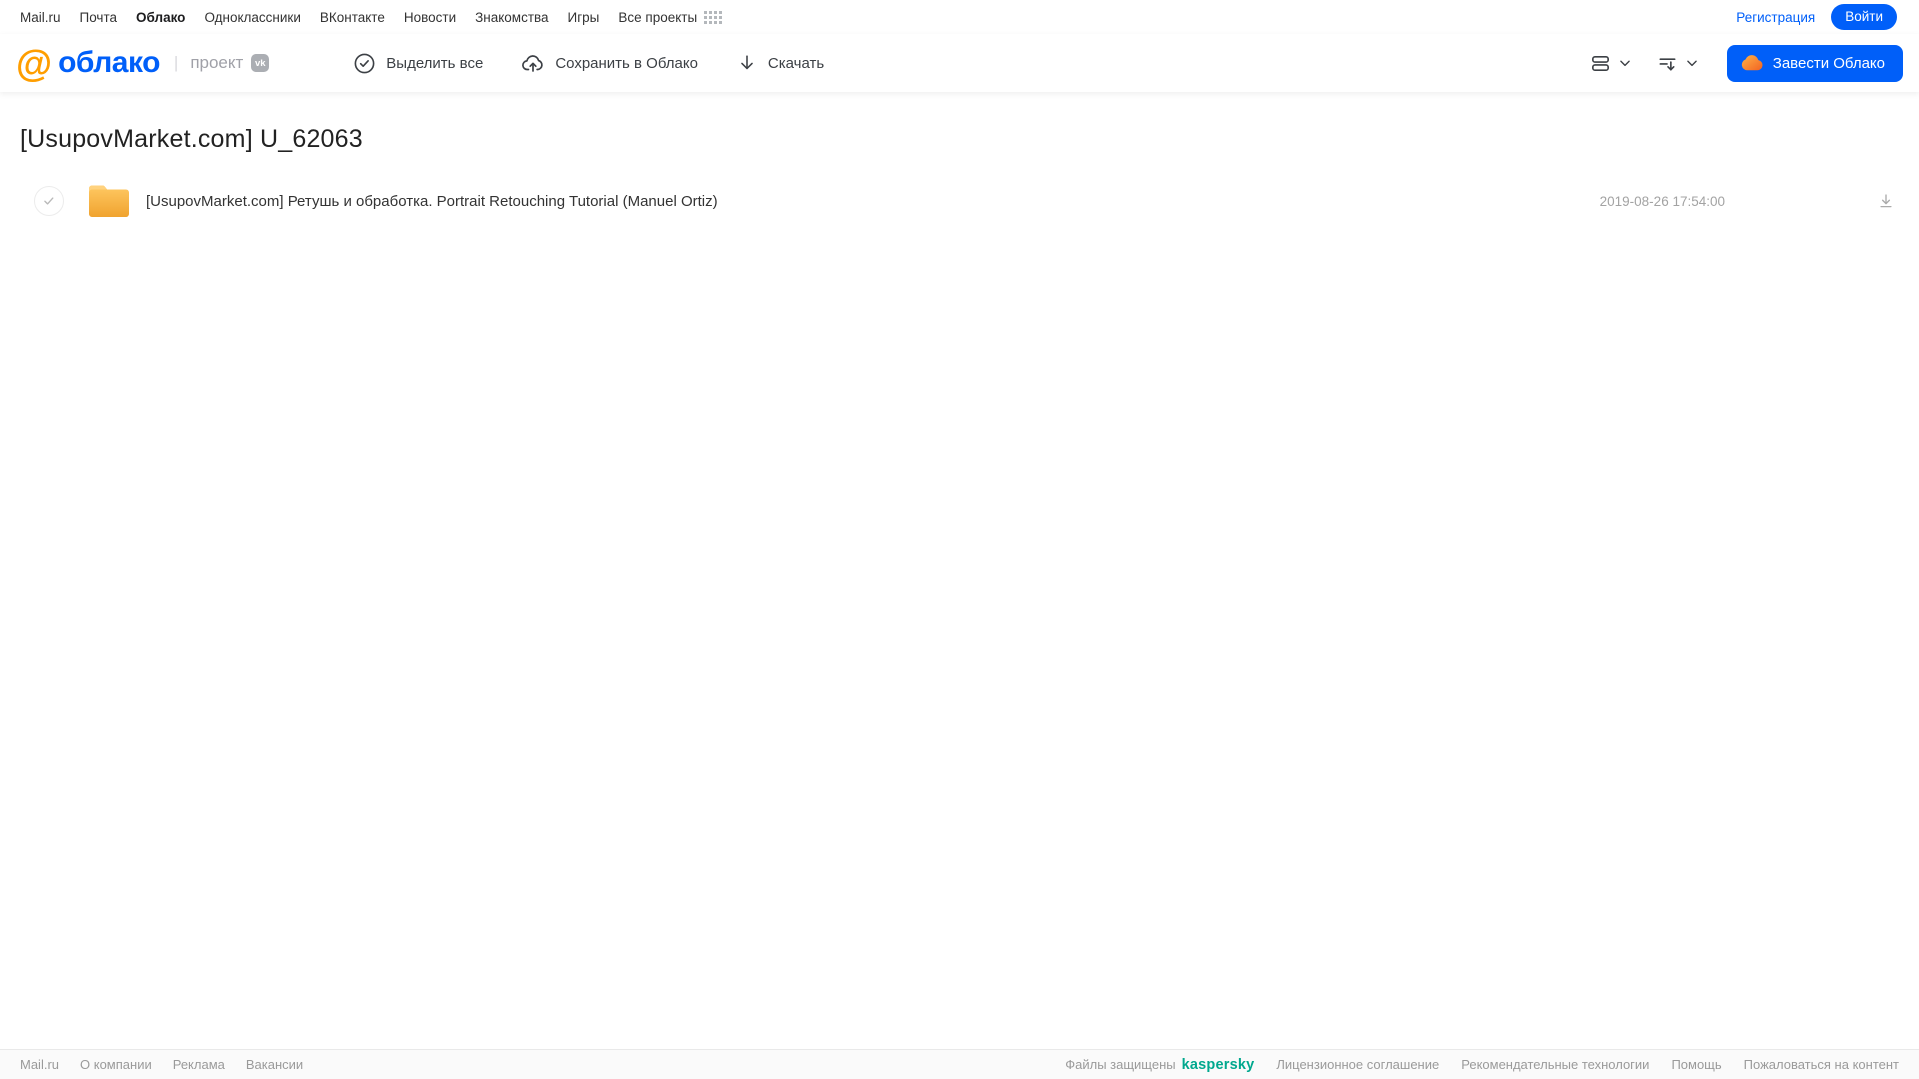 Image resolution: width=1919 pixels, height=1079 pixels. I want to click on registration-link: Регистрация, so click(1775, 17).